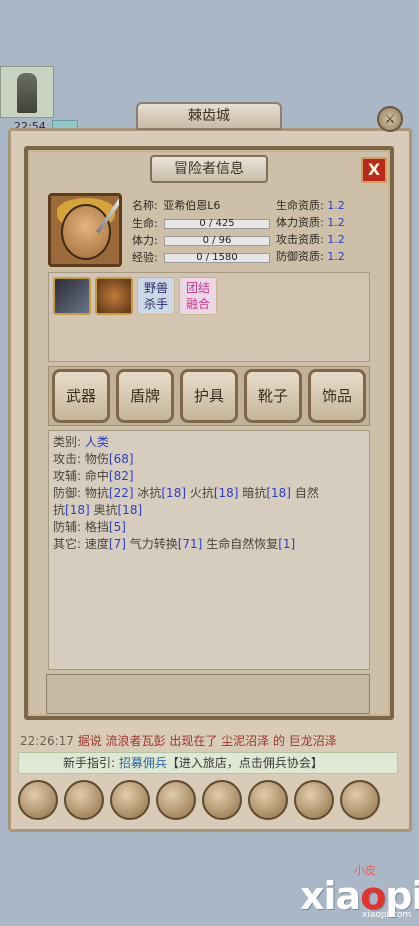 This screenshot has width=419, height=926. Describe the element at coordinates (121, 493) in the screenshot. I see `def-phys-value: [22]` at that location.